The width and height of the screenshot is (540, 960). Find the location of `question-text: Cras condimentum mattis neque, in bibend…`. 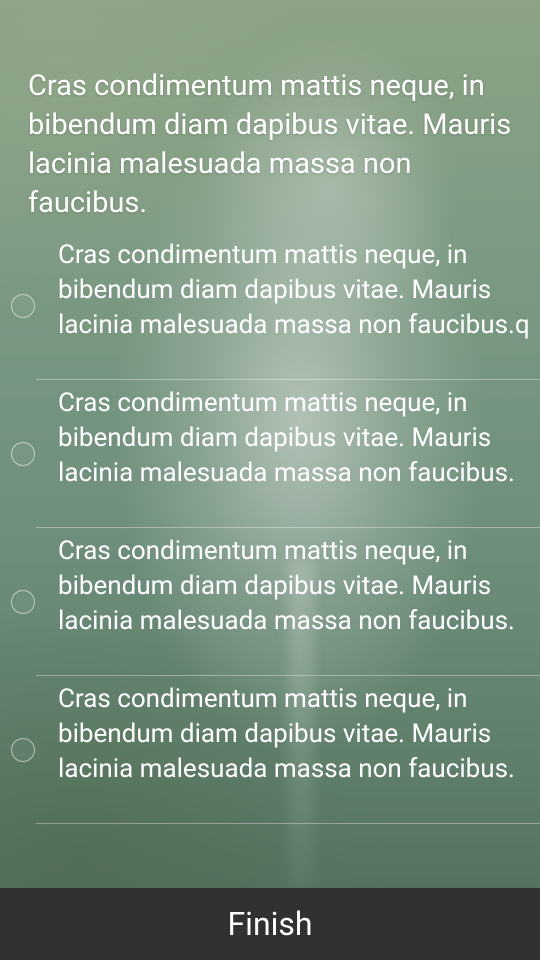

question-text: Cras condimentum mattis neque, in bibend… is located at coordinates (270, 144).